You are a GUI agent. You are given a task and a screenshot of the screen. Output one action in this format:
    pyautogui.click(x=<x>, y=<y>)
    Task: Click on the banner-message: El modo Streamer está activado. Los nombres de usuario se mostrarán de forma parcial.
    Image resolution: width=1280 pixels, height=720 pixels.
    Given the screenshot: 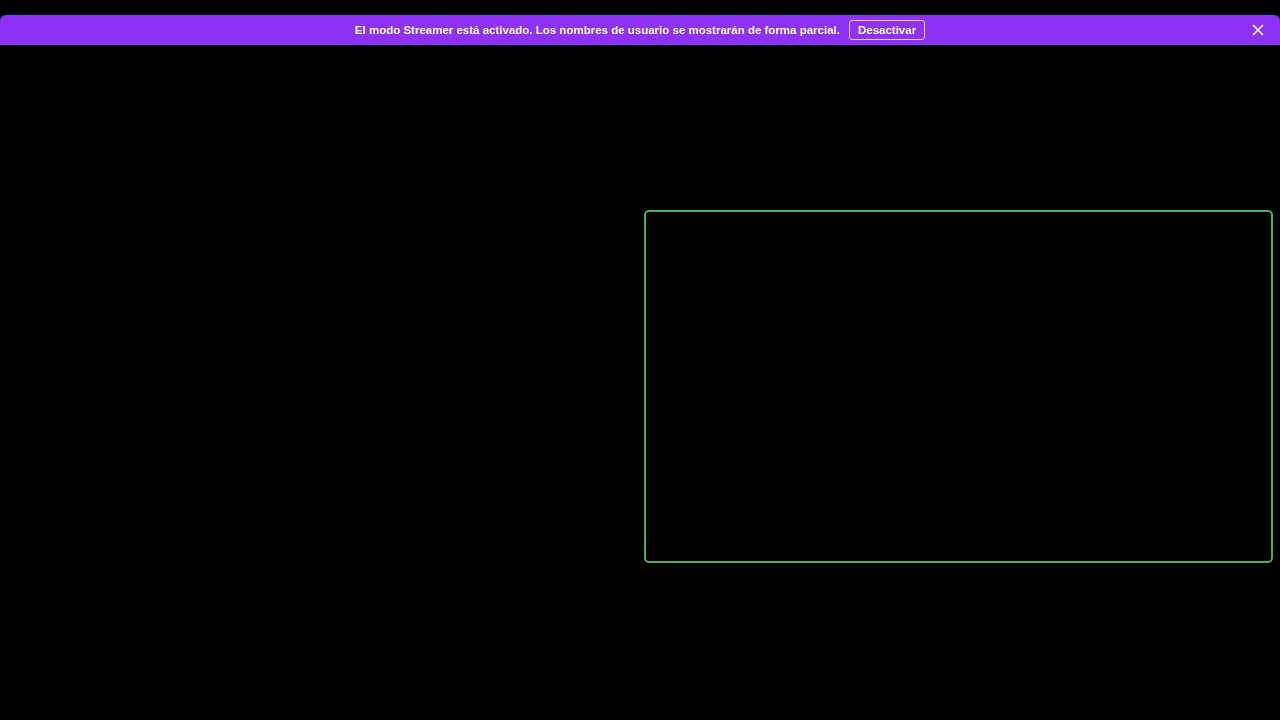 What is the action you would take?
    pyautogui.click(x=597, y=30)
    